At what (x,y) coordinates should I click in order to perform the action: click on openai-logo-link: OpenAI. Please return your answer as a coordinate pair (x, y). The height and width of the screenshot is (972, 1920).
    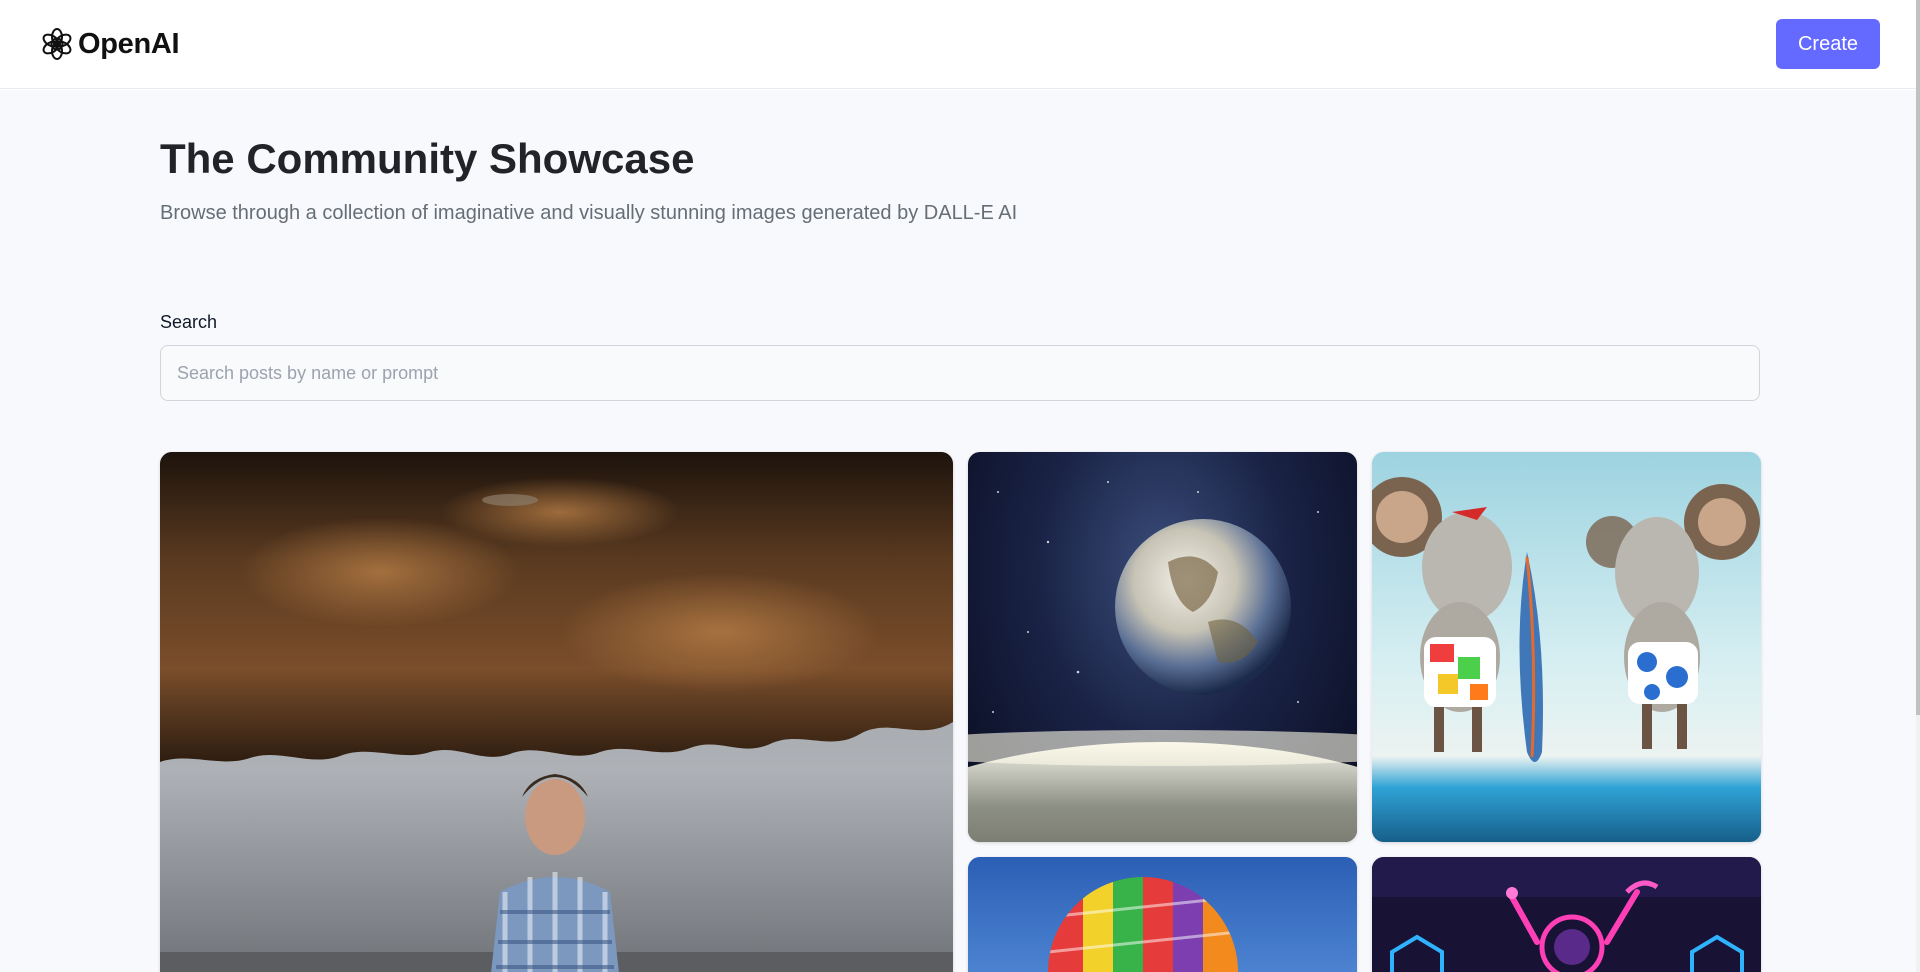
    Looking at the image, I should click on (110, 44).